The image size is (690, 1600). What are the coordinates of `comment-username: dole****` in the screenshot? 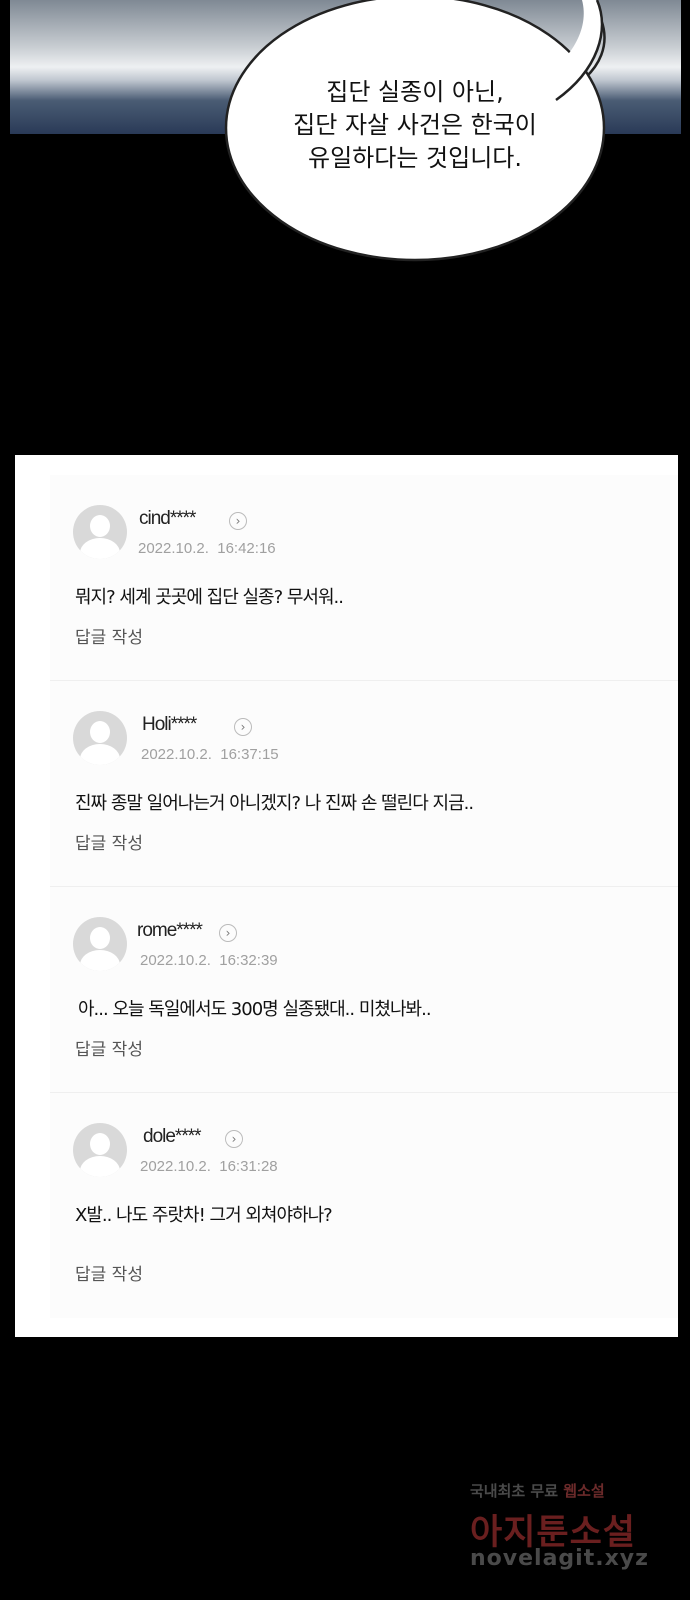 It's located at (172, 1137).